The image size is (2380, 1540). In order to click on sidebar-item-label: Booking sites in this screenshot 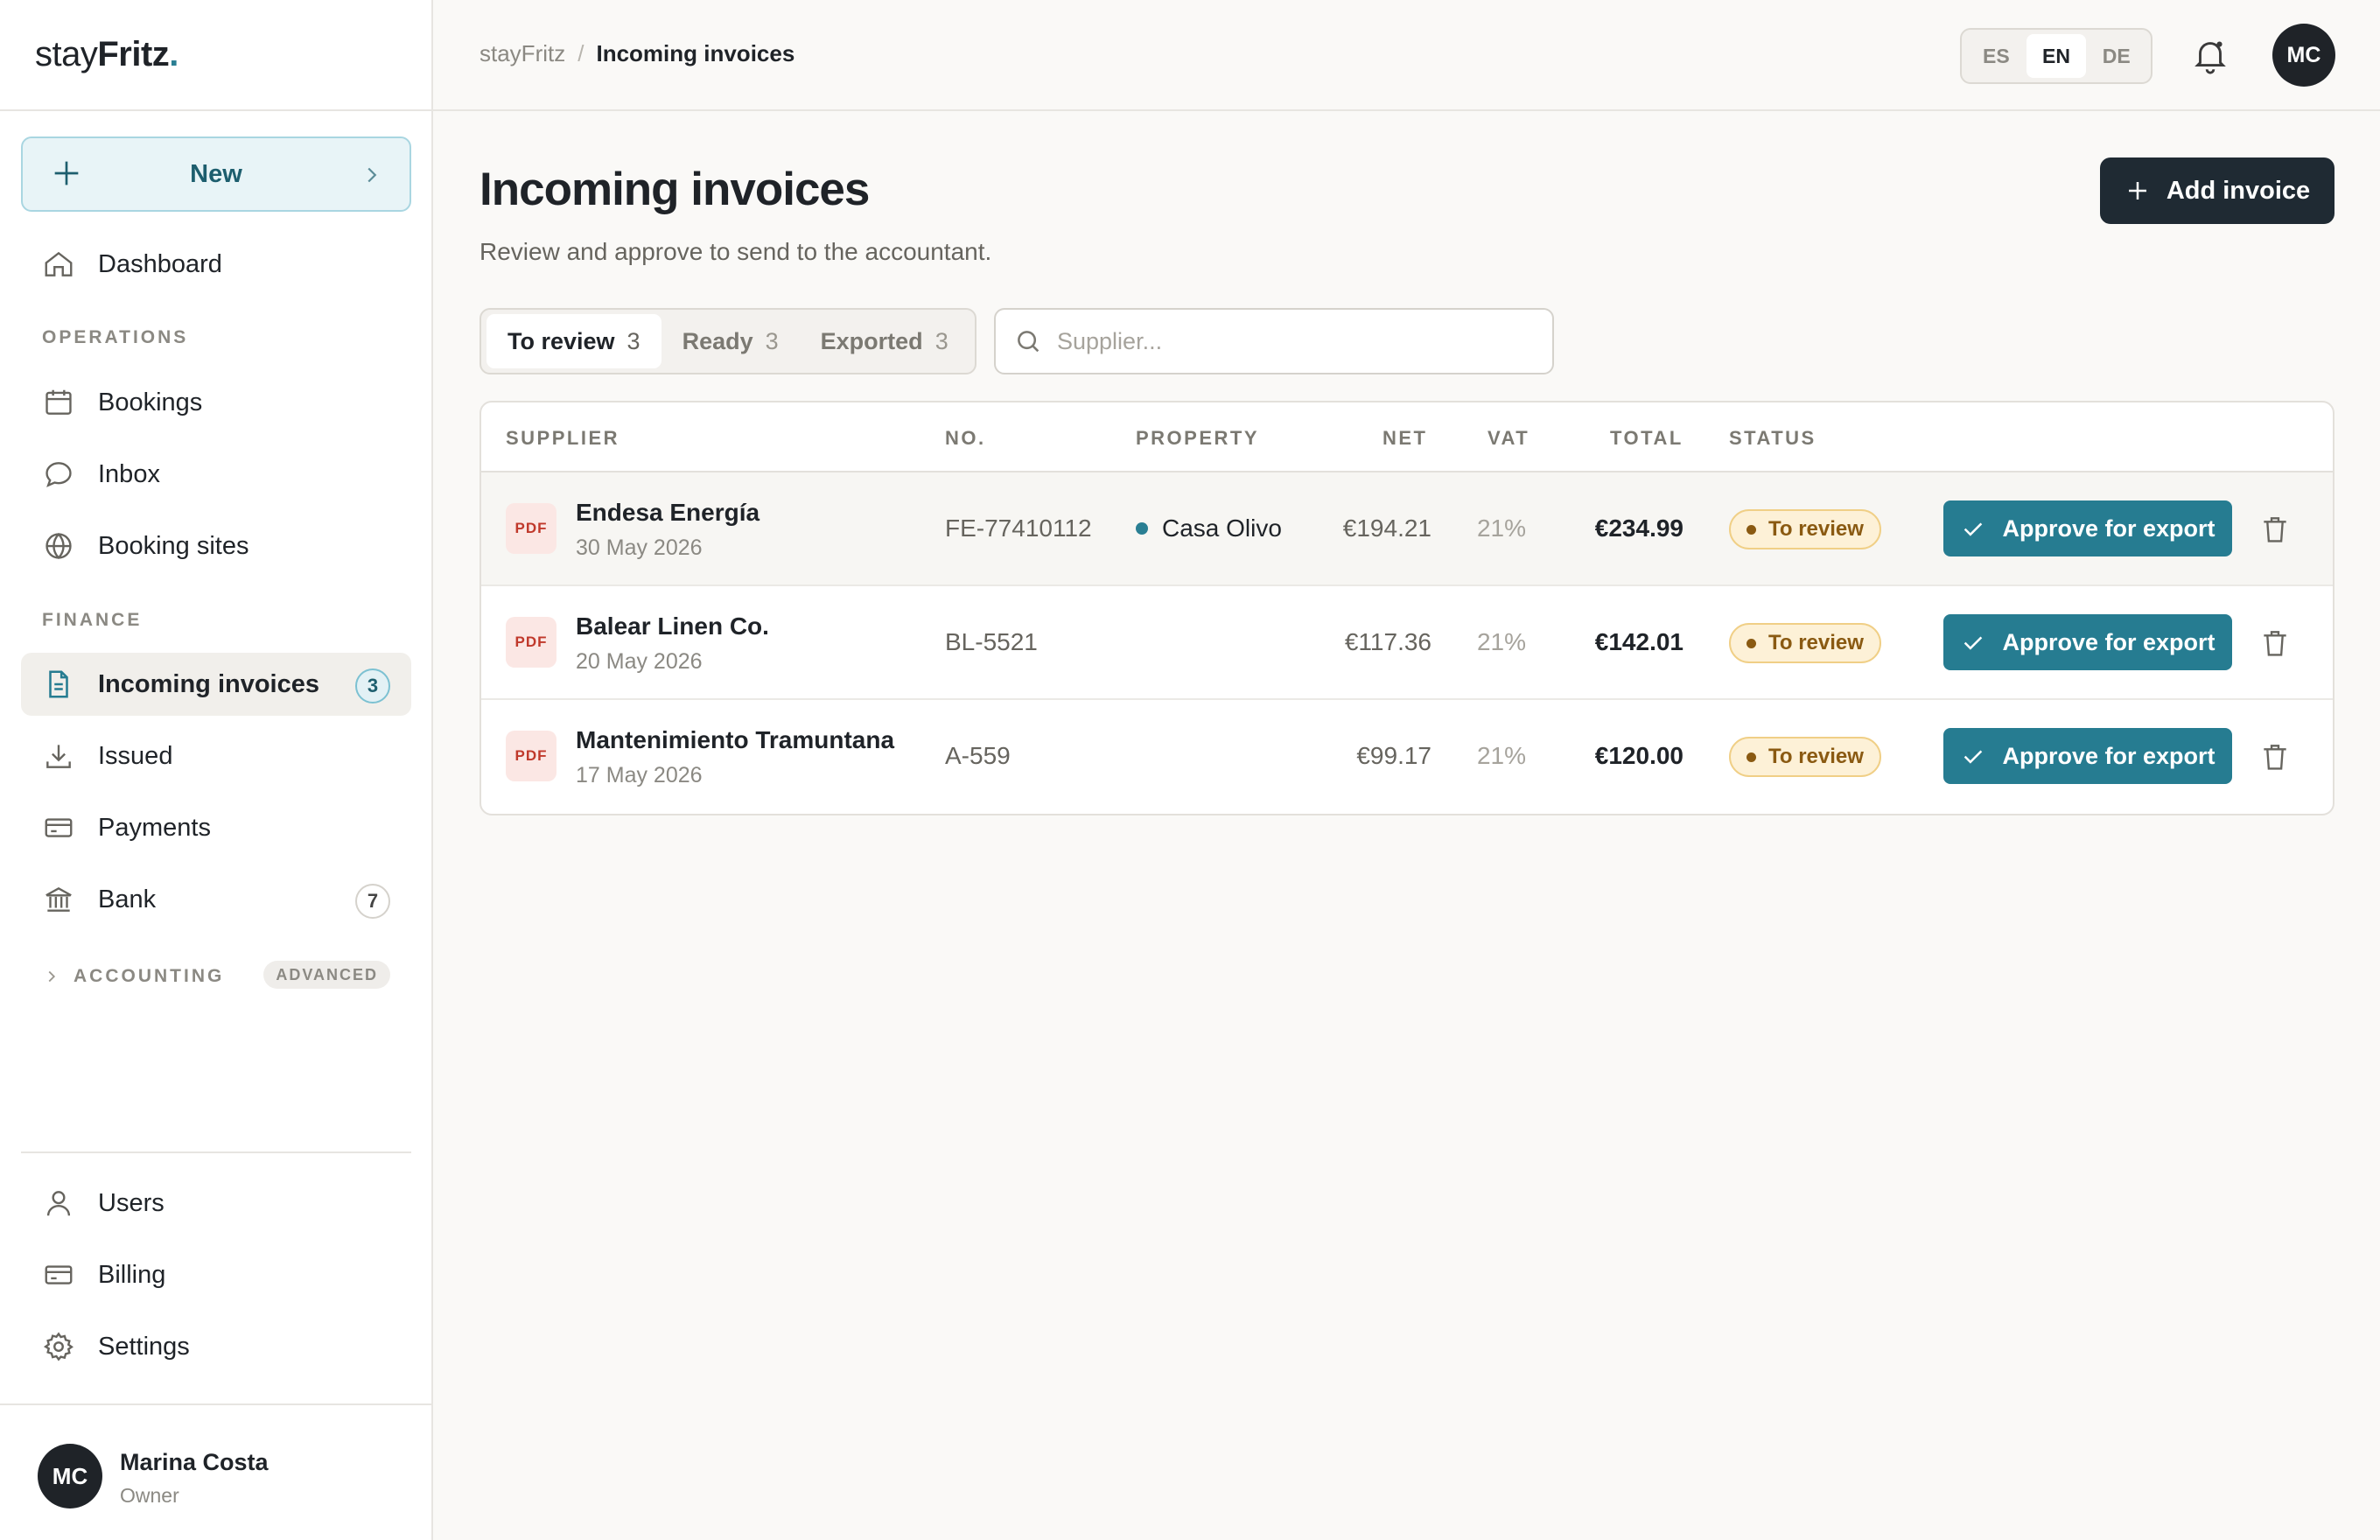, I will do `click(173, 545)`.